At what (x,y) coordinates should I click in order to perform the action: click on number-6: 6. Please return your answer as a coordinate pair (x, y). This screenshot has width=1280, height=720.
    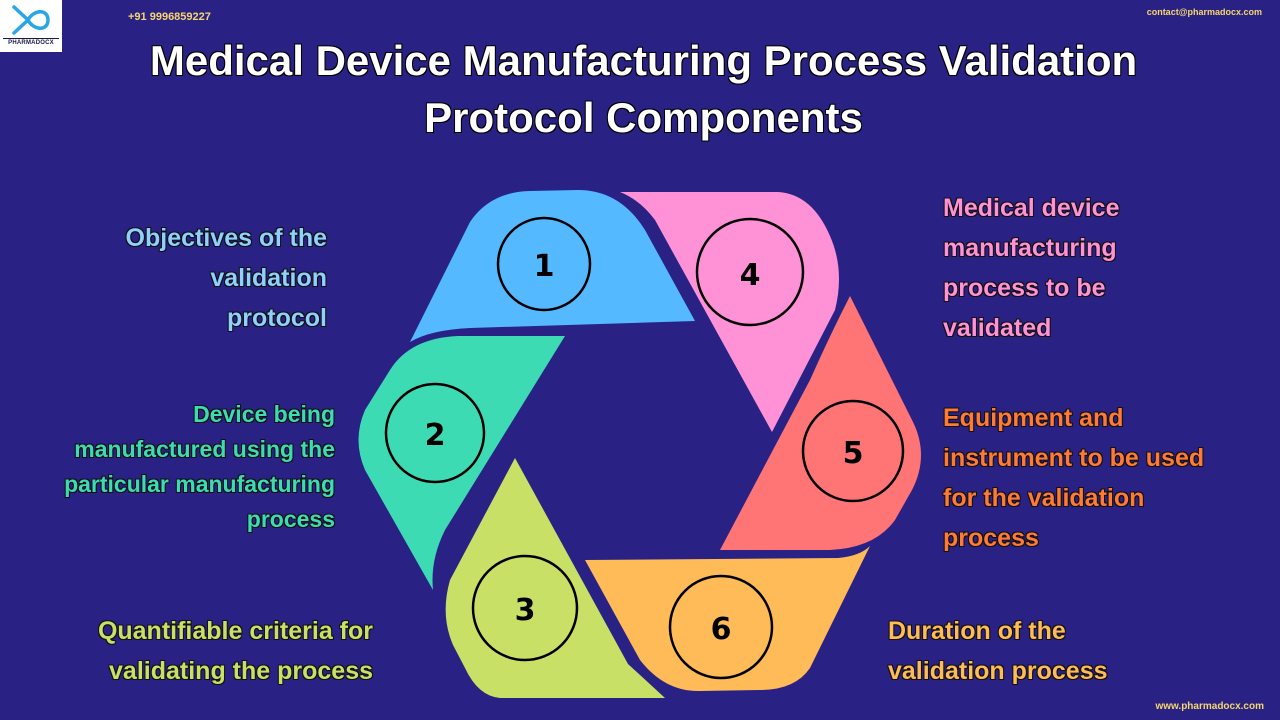
    Looking at the image, I should click on (721, 629).